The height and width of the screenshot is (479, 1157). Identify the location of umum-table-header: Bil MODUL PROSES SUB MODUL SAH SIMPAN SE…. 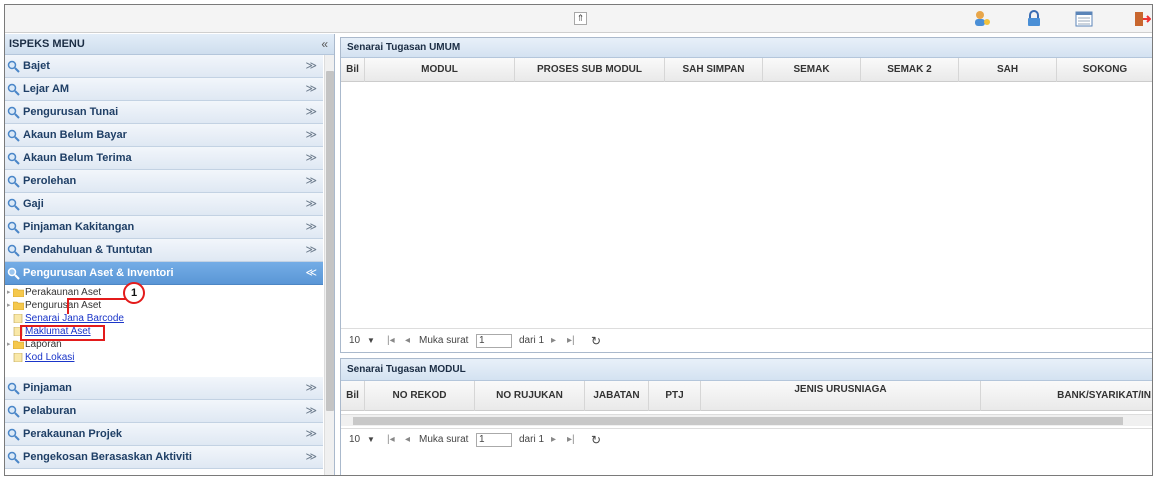
(746, 70).